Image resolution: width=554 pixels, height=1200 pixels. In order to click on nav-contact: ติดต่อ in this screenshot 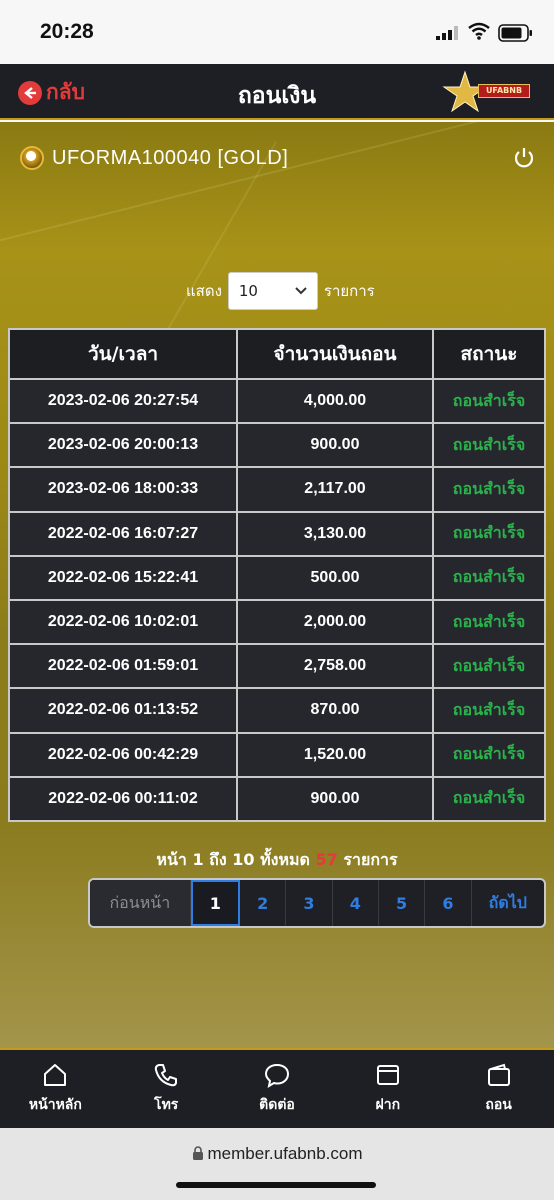, I will do `click(277, 1089)`.